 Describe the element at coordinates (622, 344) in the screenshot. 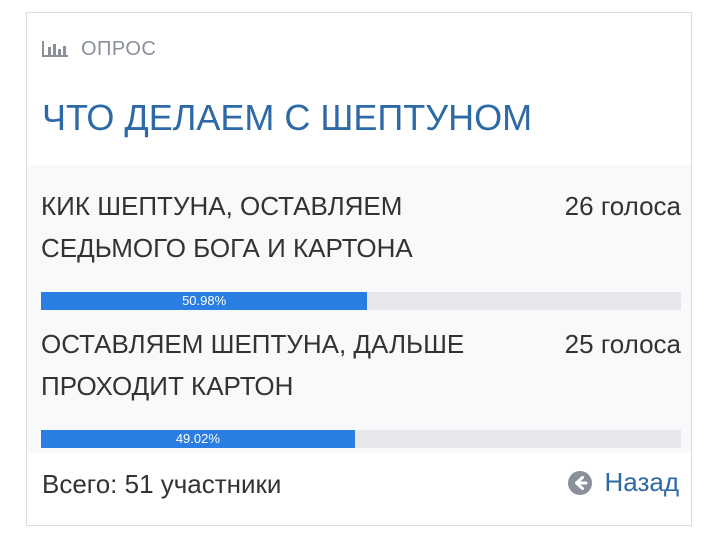

I see `poll-option-votes: 25 голоса` at that location.